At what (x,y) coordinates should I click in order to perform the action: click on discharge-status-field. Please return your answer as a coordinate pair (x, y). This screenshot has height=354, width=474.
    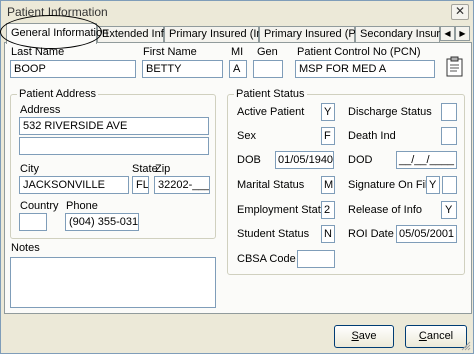
    Looking at the image, I should click on (449, 112).